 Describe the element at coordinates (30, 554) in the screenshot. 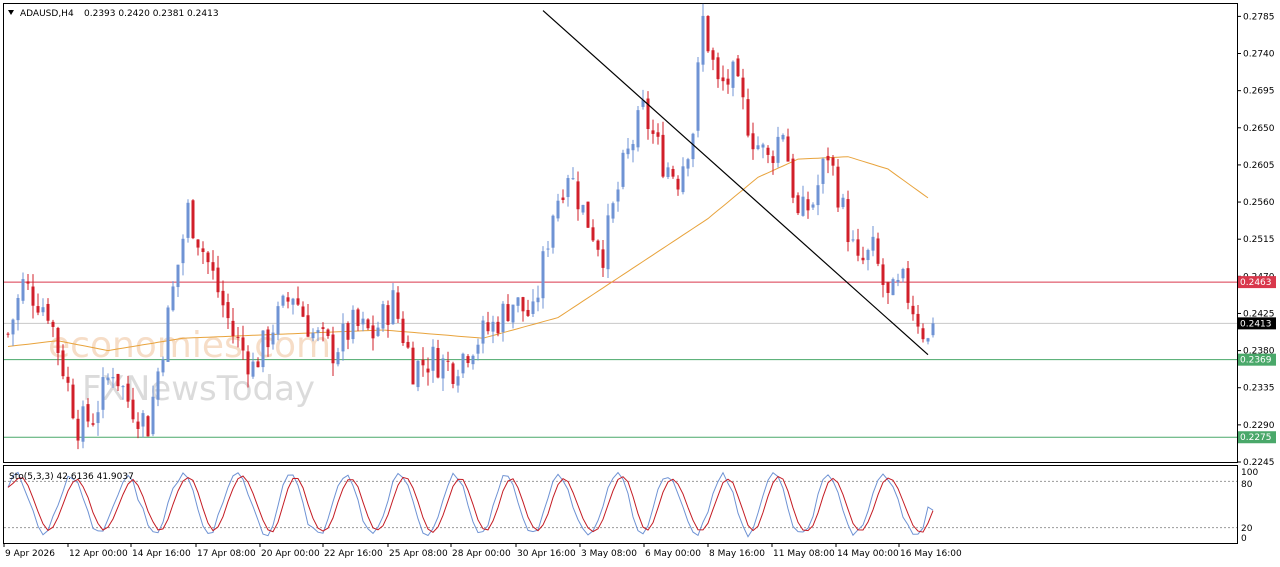

I see `x-tick-label: 9 Apr 2026` at that location.